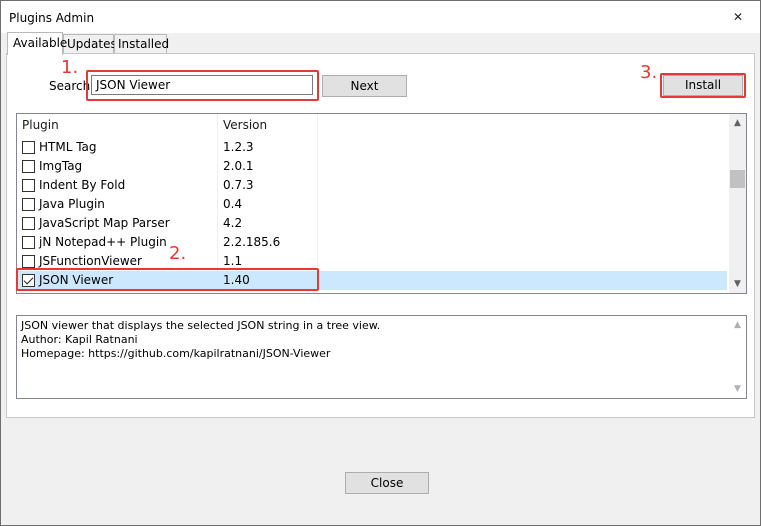 This screenshot has width=761, height=526. Describe the element at coordinates (238, 147) in the screenshot. I see `plugin-version: 1.2.3` at that location.